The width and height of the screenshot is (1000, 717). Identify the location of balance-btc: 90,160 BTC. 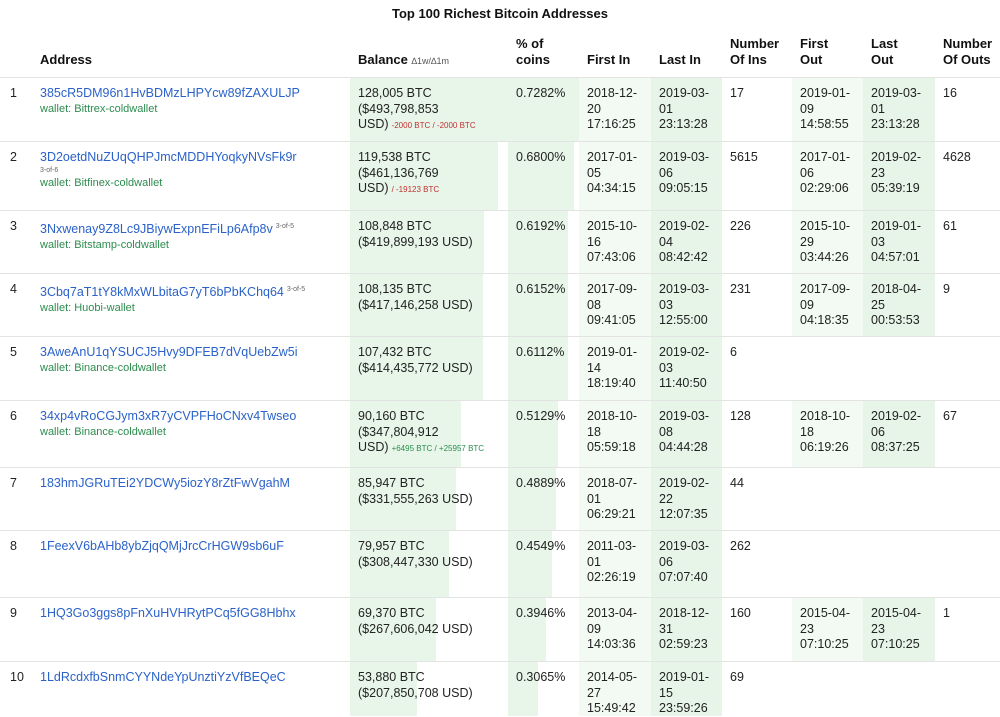
(391, 416).